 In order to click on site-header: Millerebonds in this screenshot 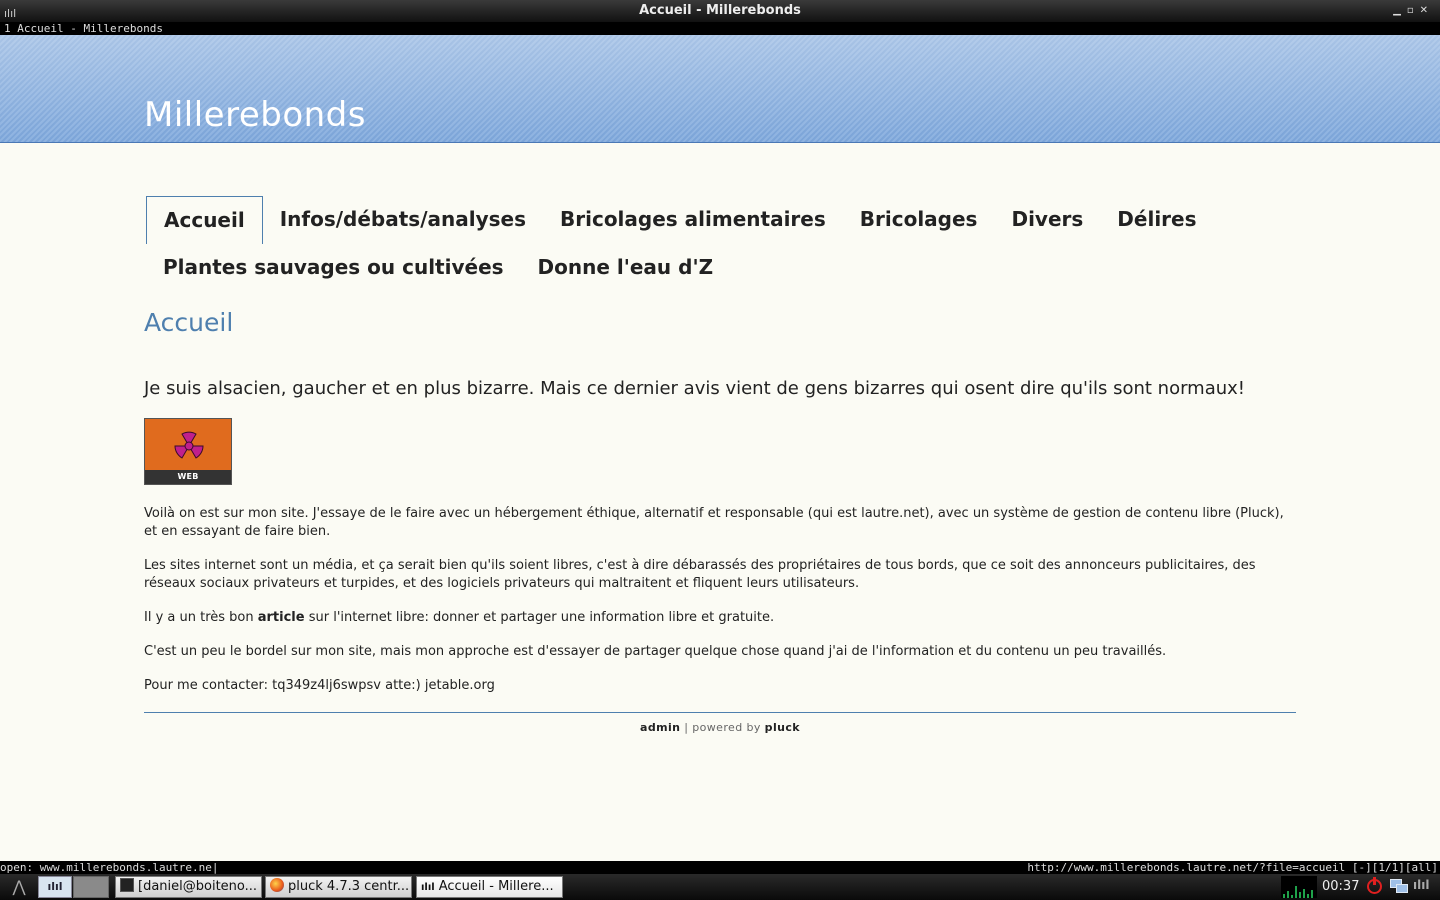, I will do `click(720, 89)`.